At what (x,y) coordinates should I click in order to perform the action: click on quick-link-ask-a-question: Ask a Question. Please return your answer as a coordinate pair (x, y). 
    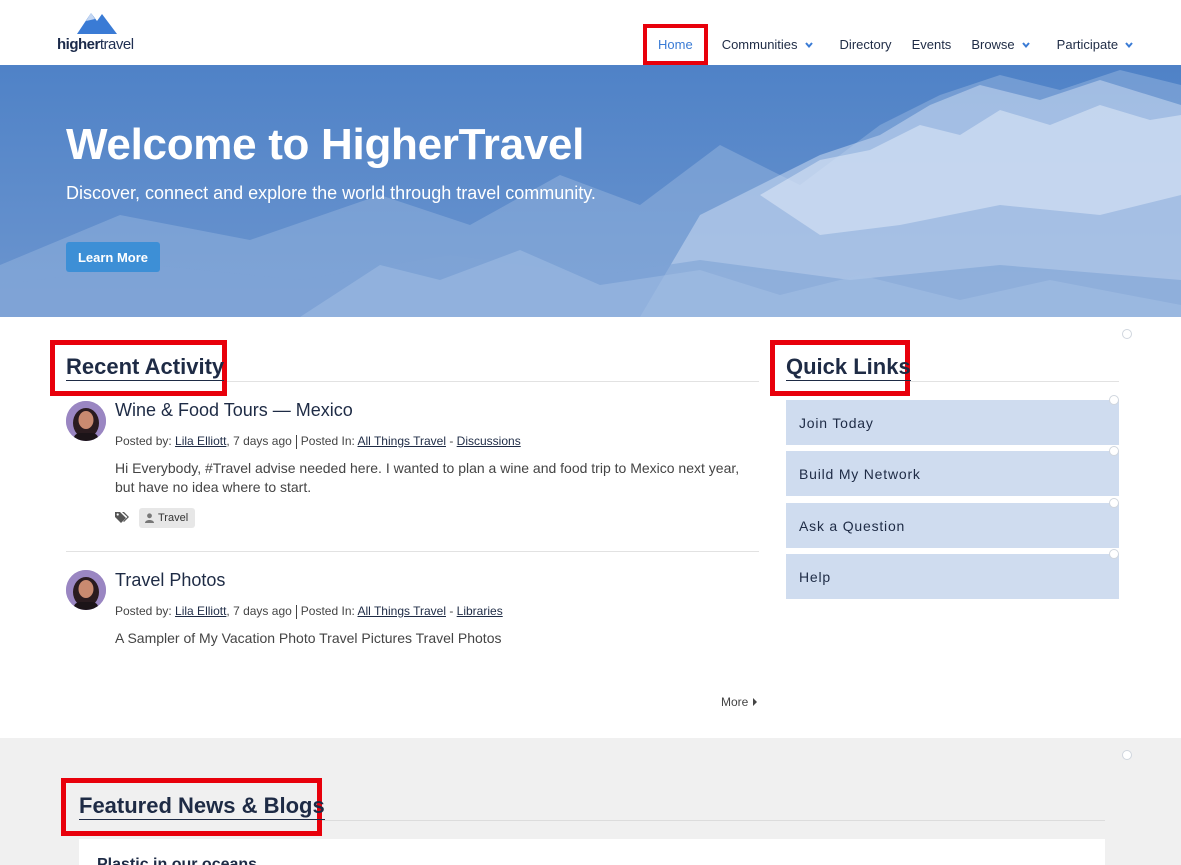
    Looking at the image, I should click on (952, 525).